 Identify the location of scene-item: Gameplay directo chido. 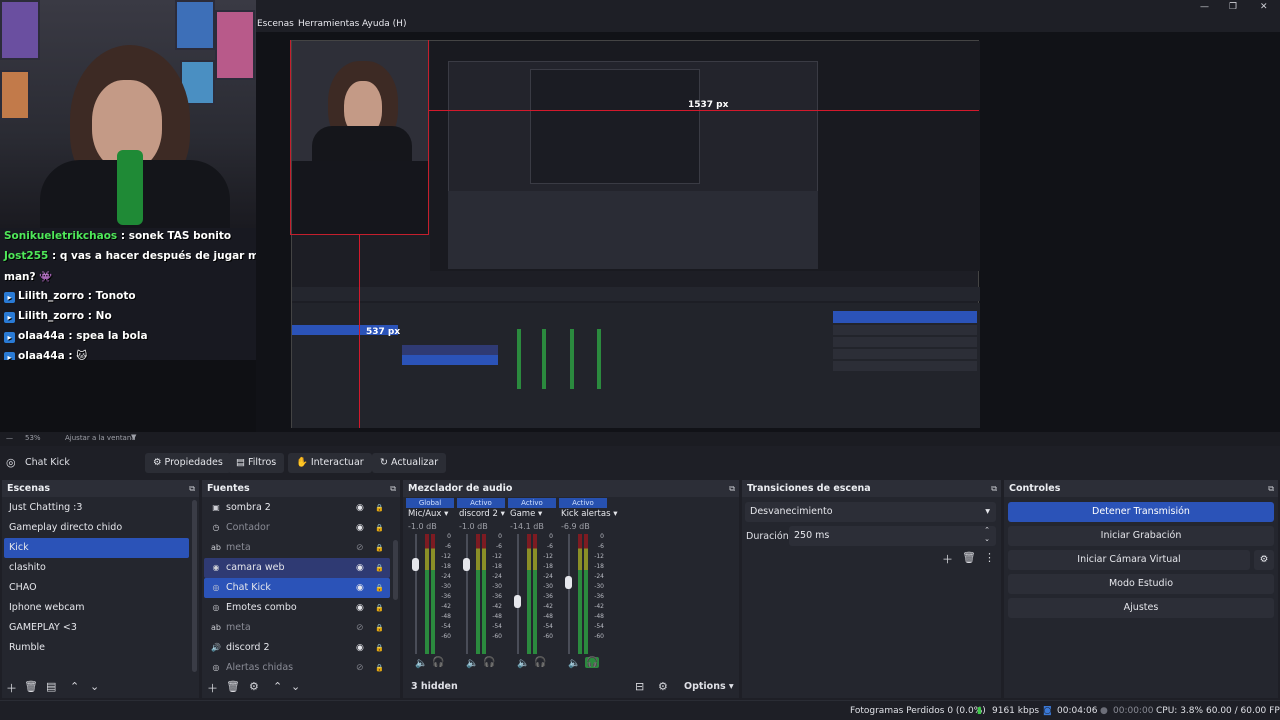
(96, 528).